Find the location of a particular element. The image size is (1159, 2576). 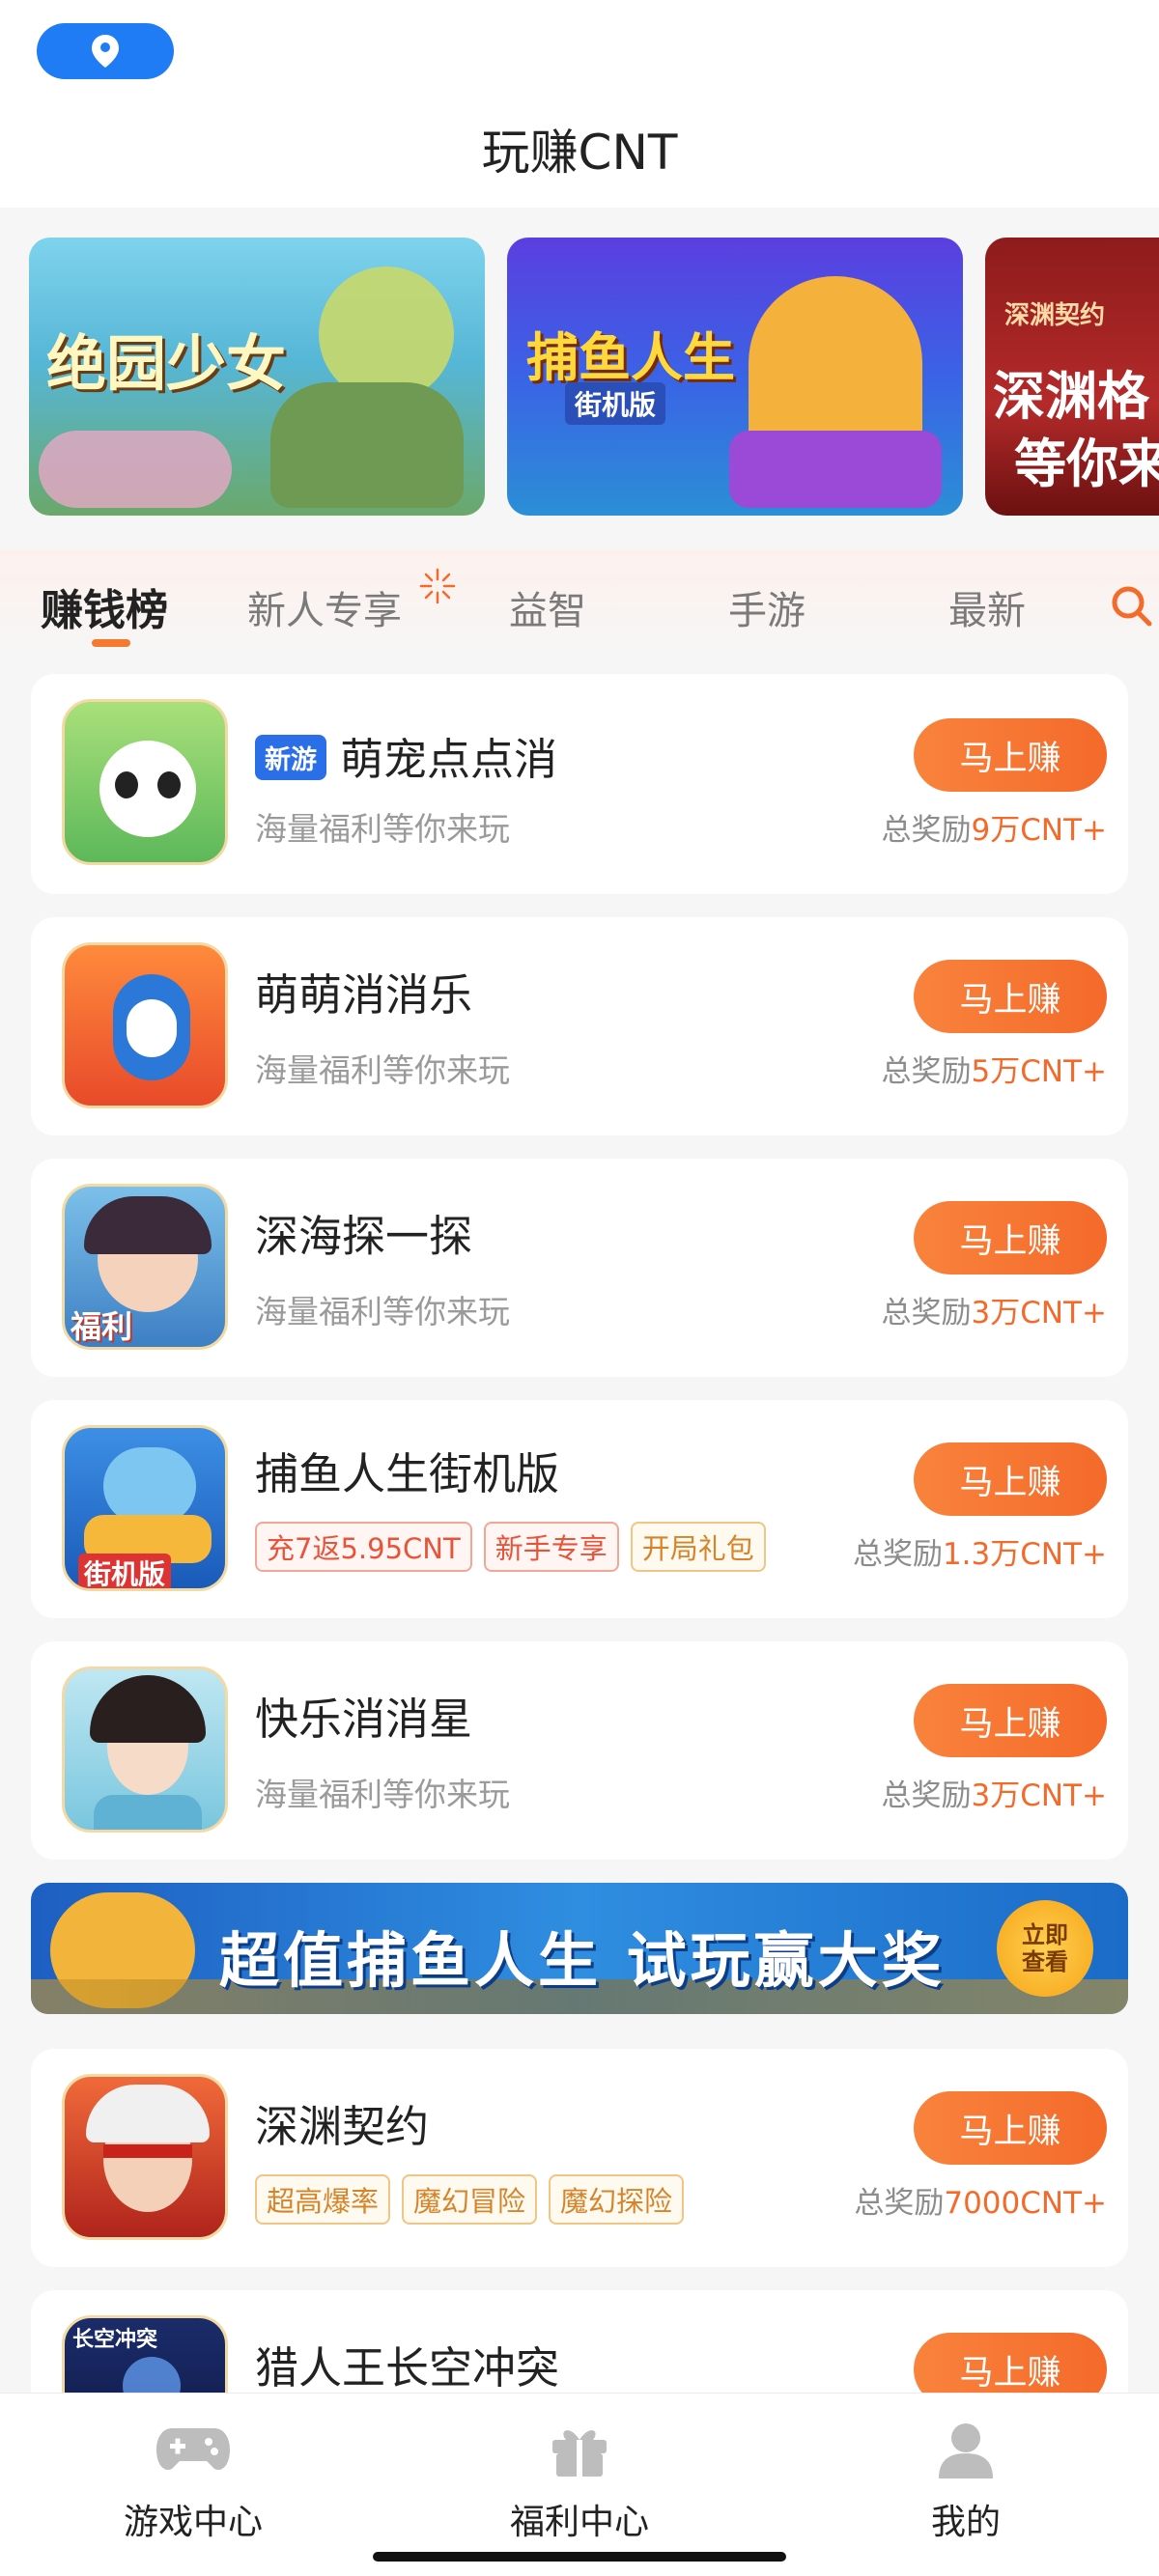

tab-earn-ranking: 赚钱榜 is located at coordinates (104, 606).